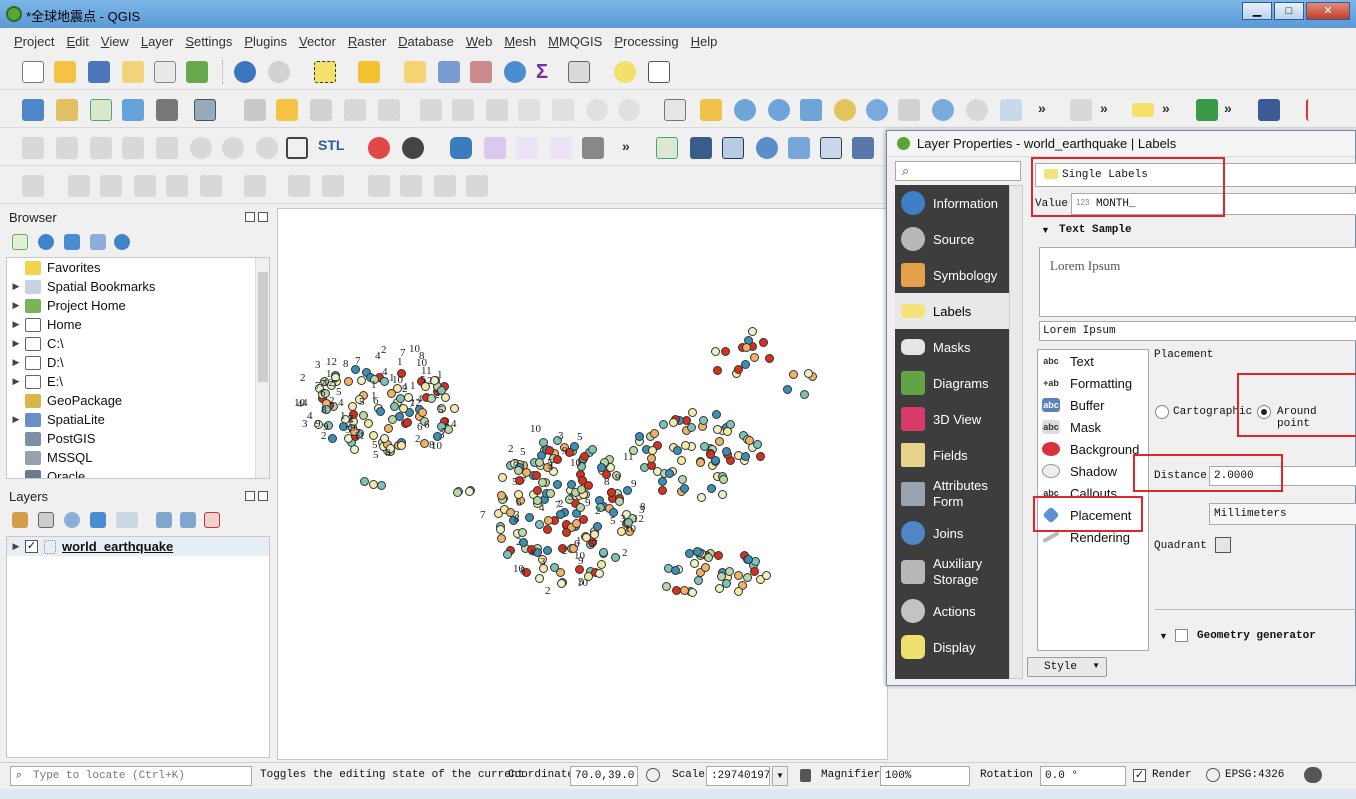  I want to click on deselect-icon, so click(415, 72).